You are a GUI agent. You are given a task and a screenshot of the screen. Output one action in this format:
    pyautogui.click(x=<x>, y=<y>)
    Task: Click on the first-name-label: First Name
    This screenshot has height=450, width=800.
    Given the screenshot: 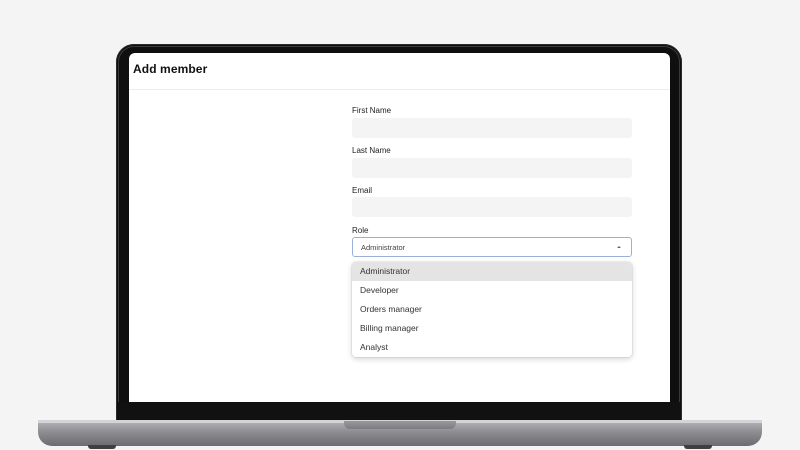 What is the action you would take?
    pyautogui.click(x=372, y=110)
    